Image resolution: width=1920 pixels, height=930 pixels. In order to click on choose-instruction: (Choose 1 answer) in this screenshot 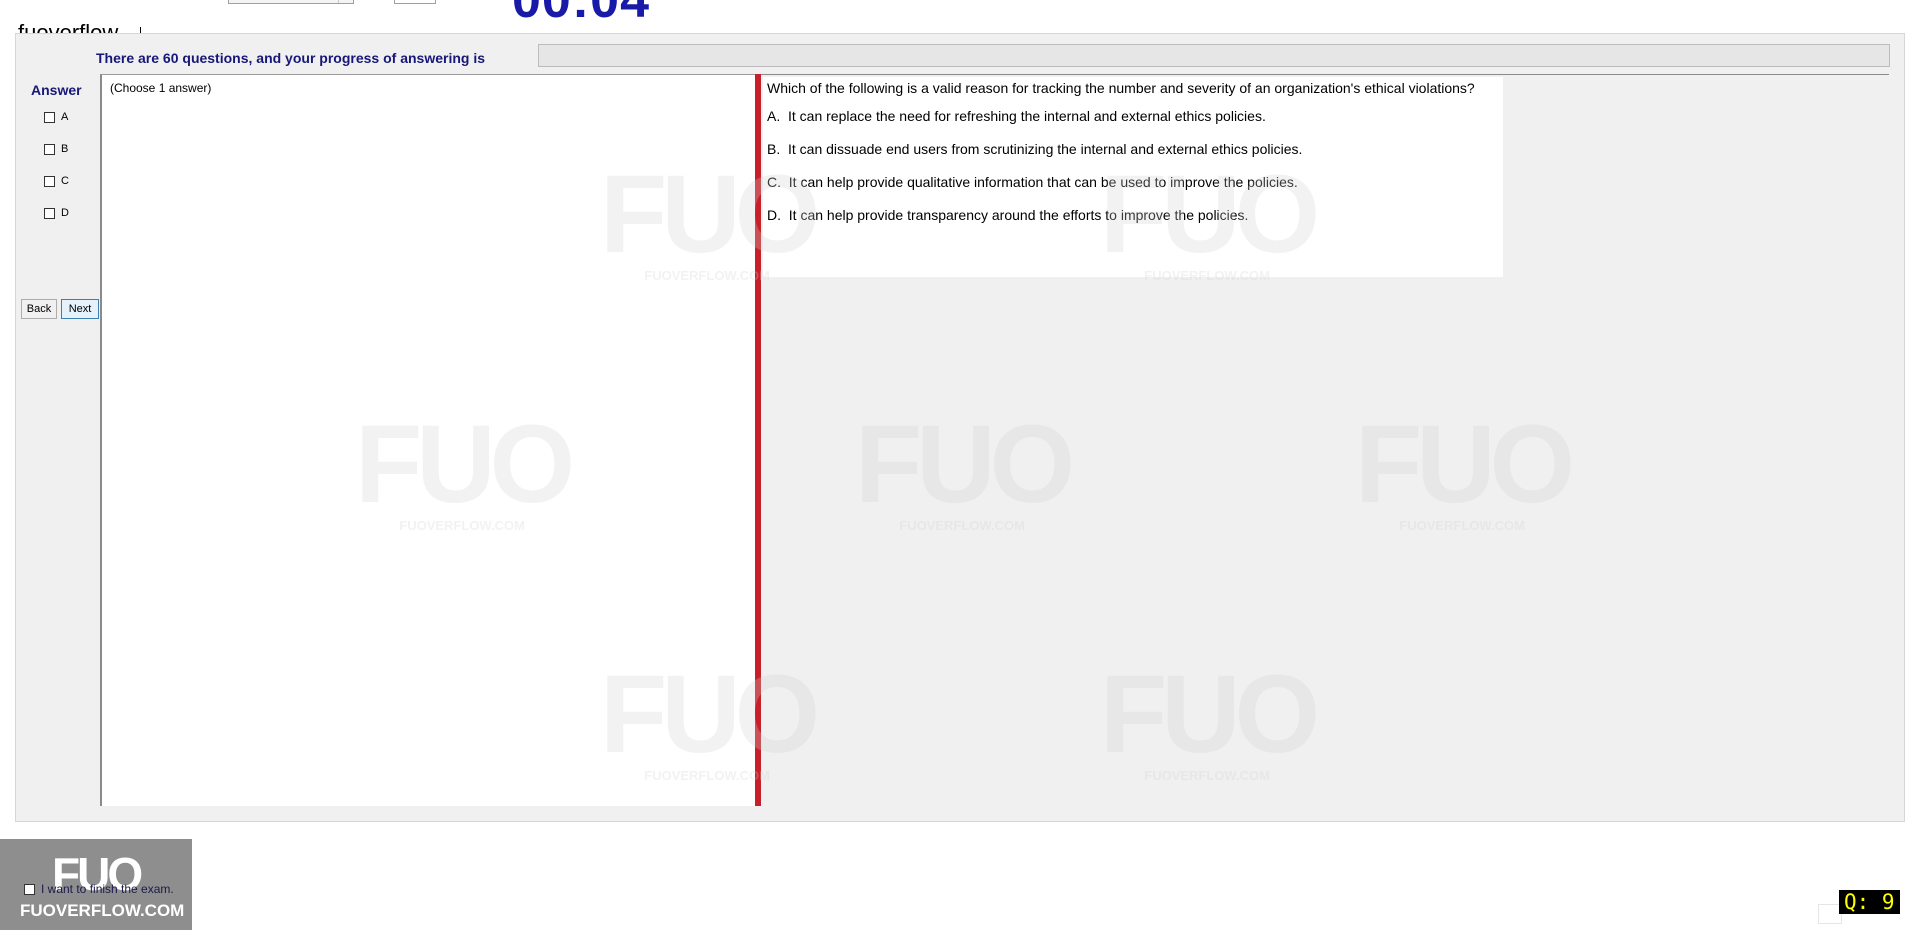, I will do `click(161, 88)`.